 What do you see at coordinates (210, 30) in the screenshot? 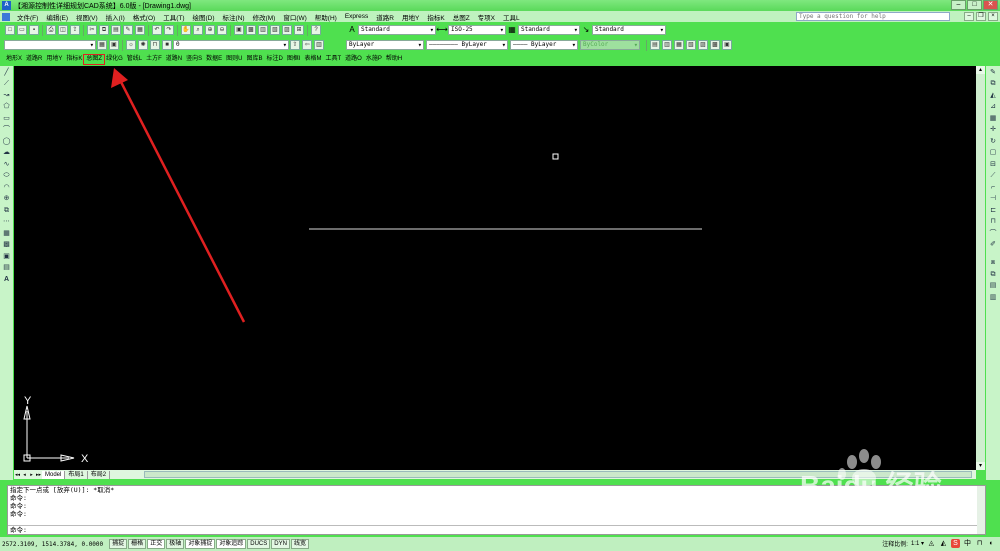
I see `zoom-window-icon: ⊕` at bounding box center [210, 30].